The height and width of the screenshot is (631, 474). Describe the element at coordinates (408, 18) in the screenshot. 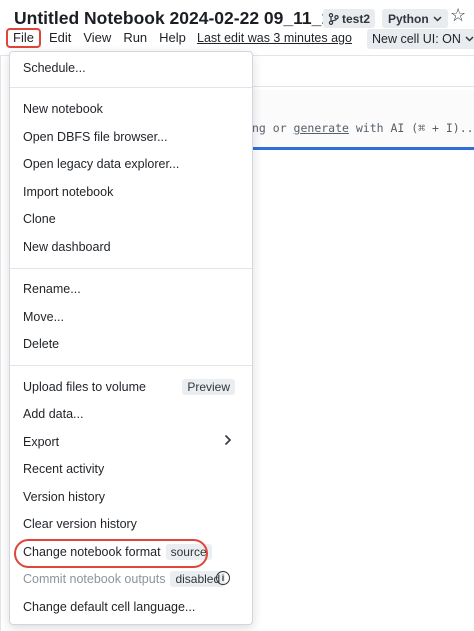

I see `language-label: Python` at that location.